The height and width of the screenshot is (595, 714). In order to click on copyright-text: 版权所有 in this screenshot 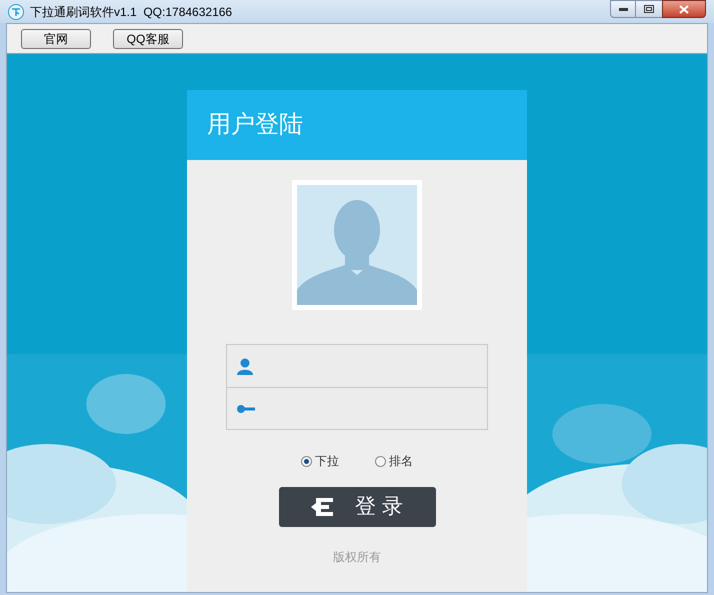, I will do `click(357, 557)`.